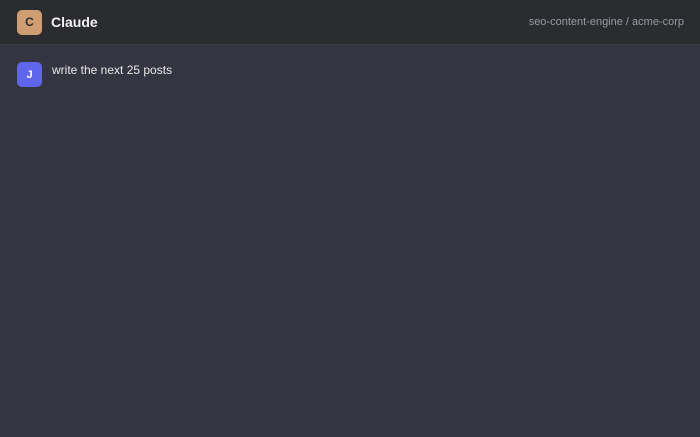 Image resolution: width=700 pixels, height=437 pixels. Describe the element at coordinates (29, 22) in the screenshot. I see `brand-avatar: C` at that location.